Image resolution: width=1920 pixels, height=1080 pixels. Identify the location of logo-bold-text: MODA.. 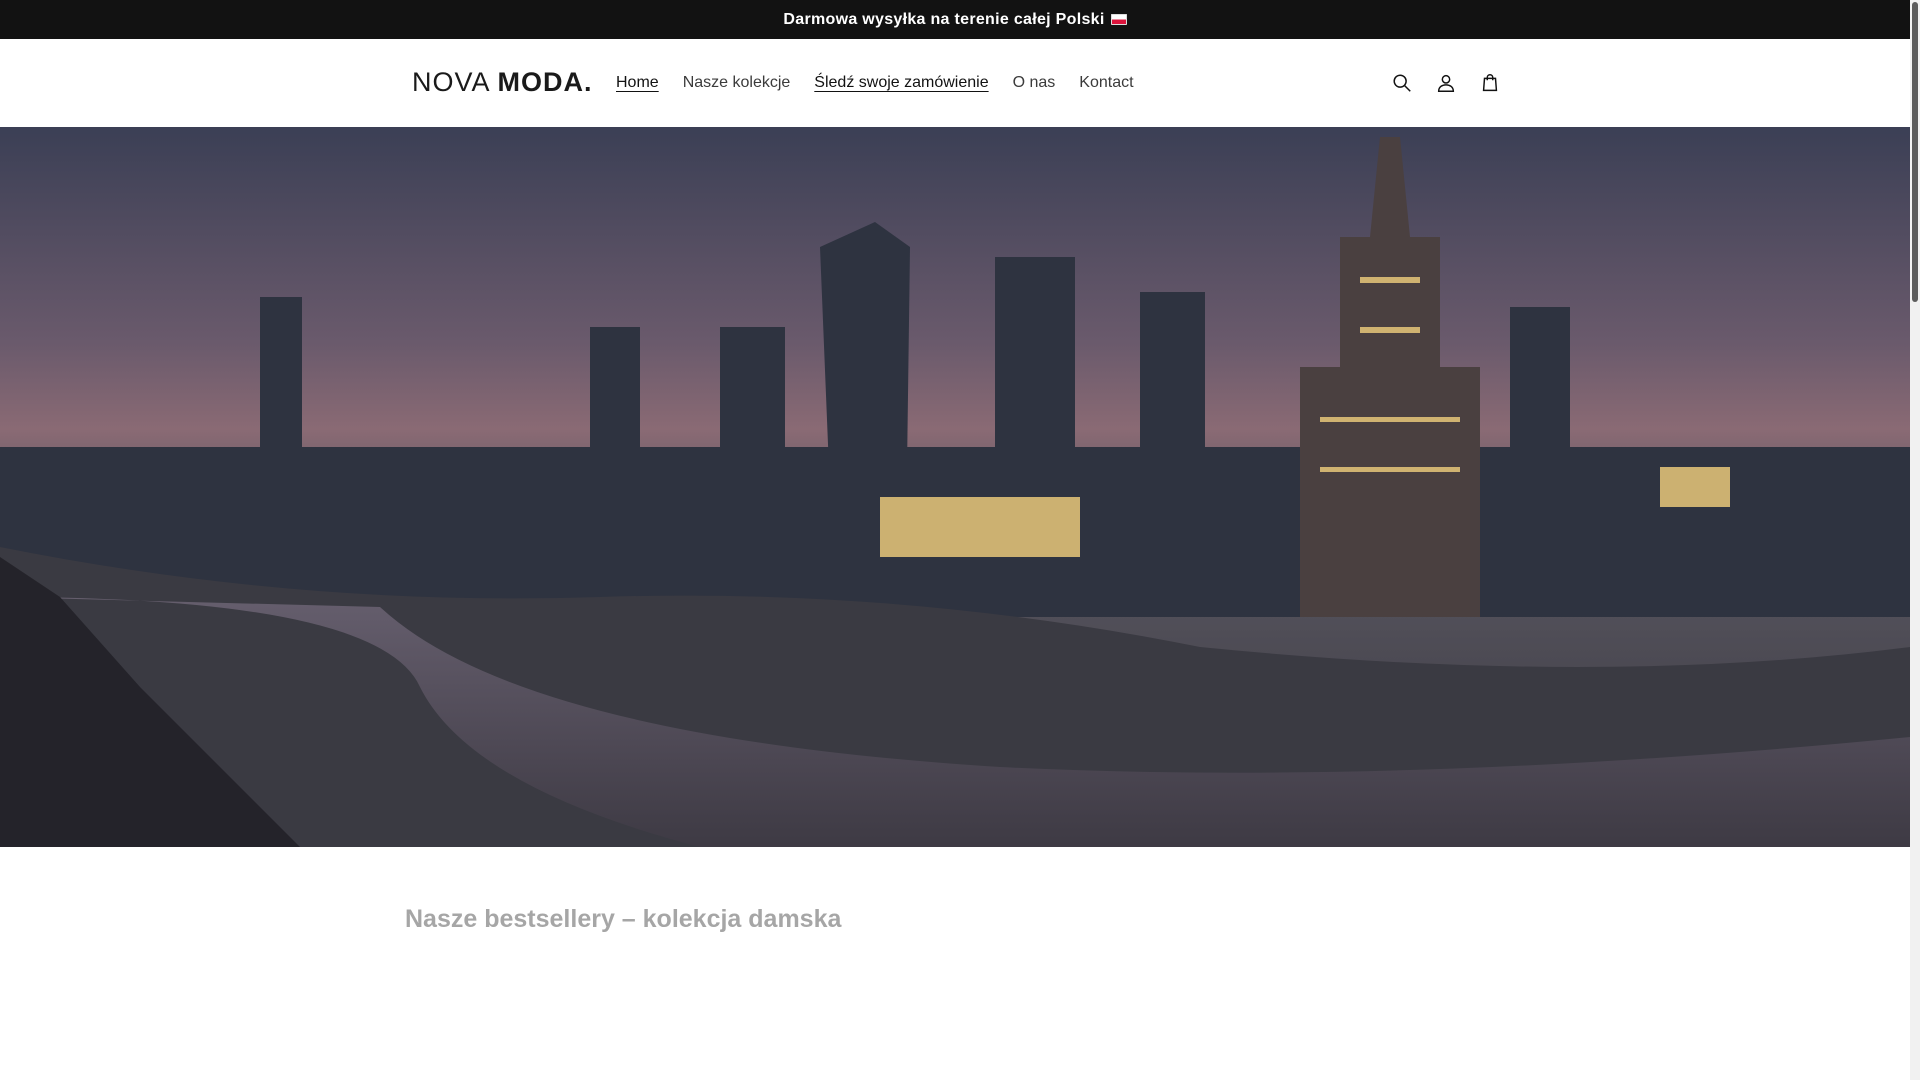
(545, 82).